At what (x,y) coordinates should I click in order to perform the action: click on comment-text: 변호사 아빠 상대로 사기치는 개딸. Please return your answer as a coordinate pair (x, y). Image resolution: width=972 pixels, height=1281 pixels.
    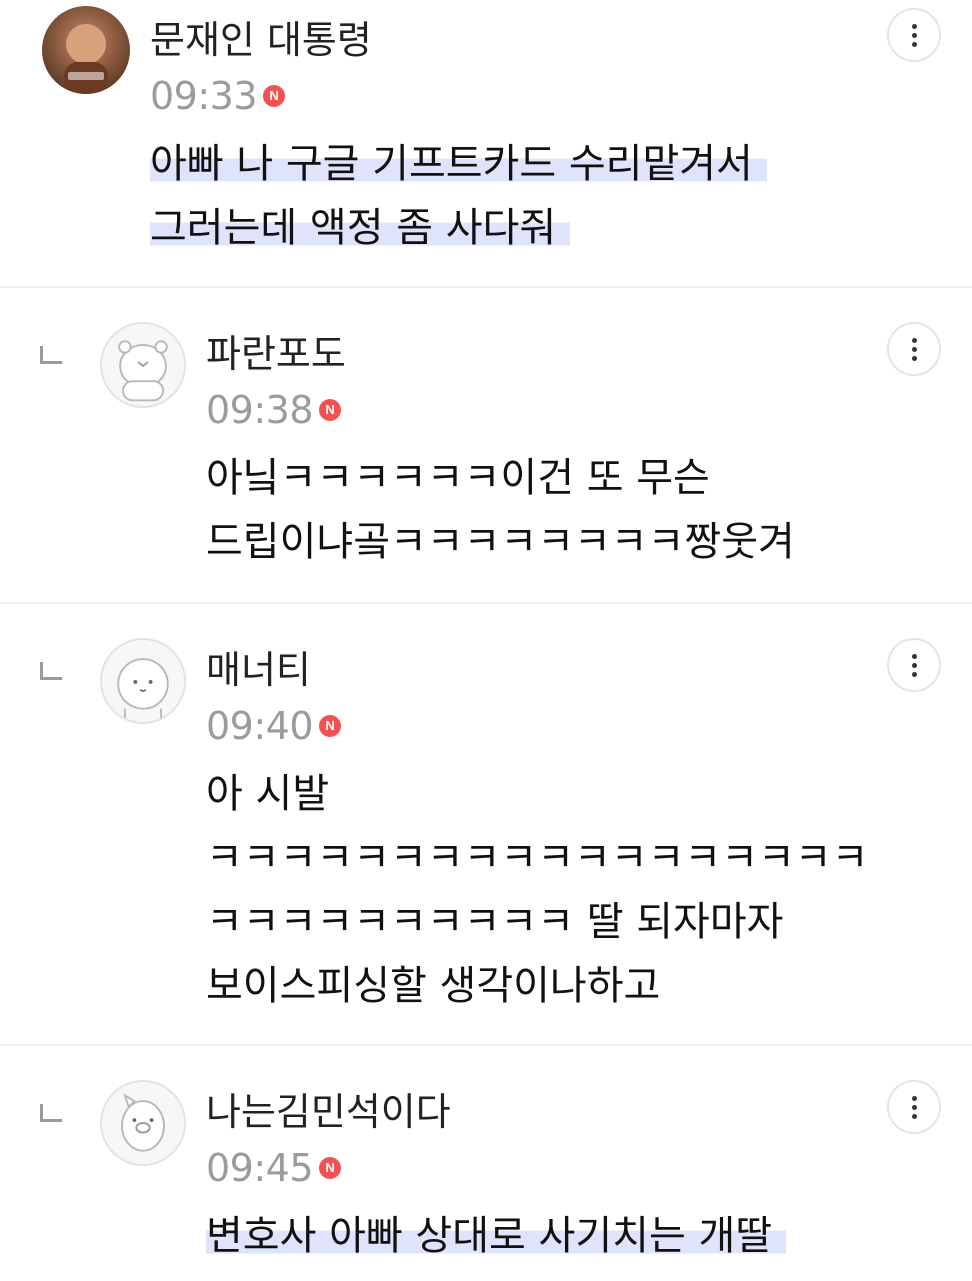
    Looking at the image, I should click on (496, 1236).